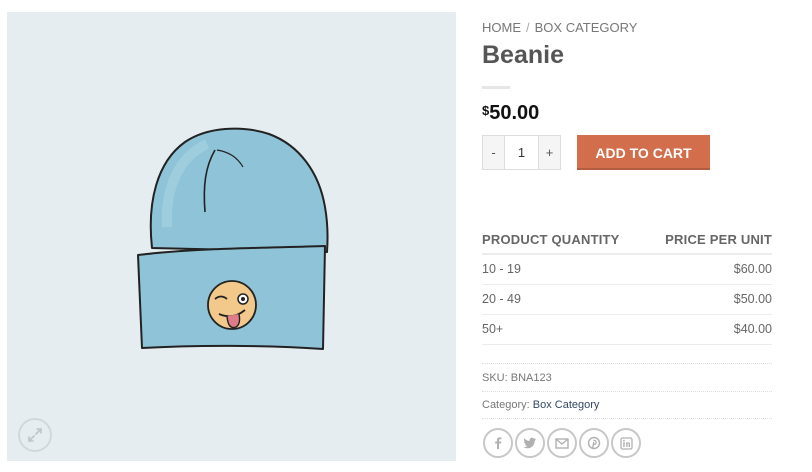  Describe the element at coordinates (564, 329) in the screenshot. I see `tier-quantity: 50+` at that location.